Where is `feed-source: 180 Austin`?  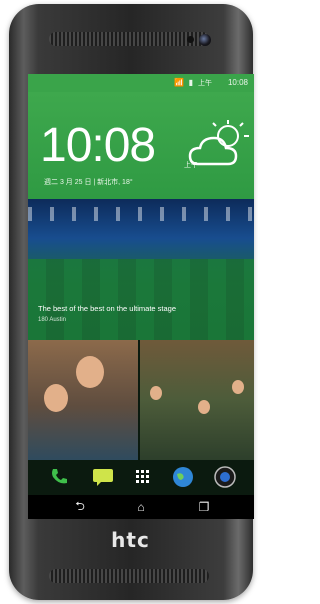
feed-source: 180 Austin is located at coordinates (52, 320).